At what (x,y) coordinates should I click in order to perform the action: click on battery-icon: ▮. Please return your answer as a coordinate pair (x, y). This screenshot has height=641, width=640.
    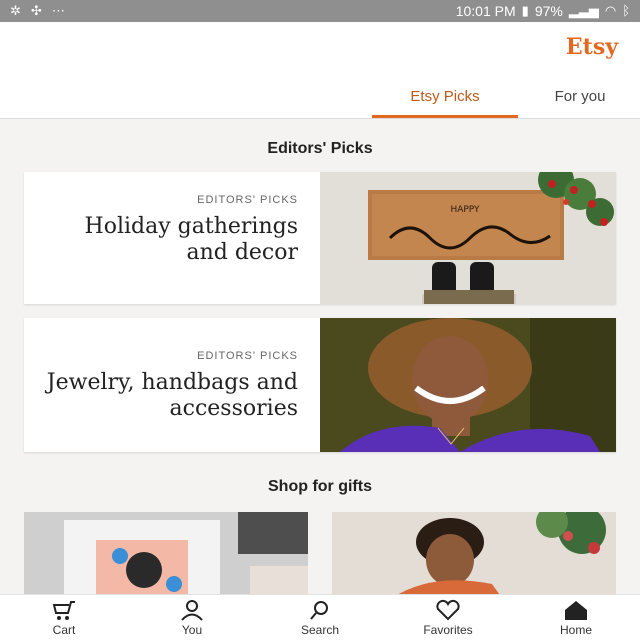
    Looking at the image, I should click on (525, 10).